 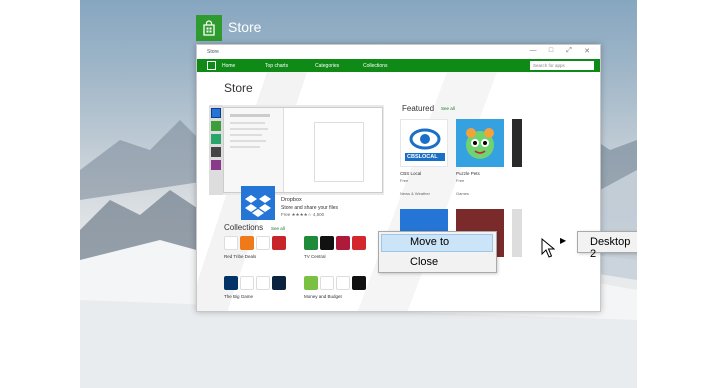 What do you see at coordinates (613, 248) in the screenshot?
I see `submenu-item-desktop-2: Desktop 2` at bounding box center [613, 248].